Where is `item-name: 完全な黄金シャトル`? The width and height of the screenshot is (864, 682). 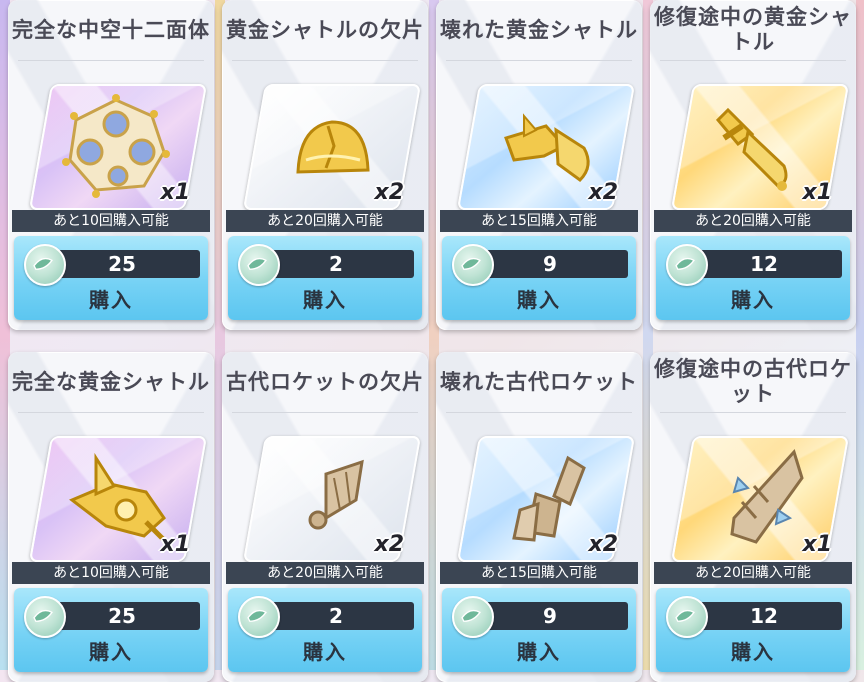 item-name: 完全な黄金シャトル is located at coordinates (111, 381).